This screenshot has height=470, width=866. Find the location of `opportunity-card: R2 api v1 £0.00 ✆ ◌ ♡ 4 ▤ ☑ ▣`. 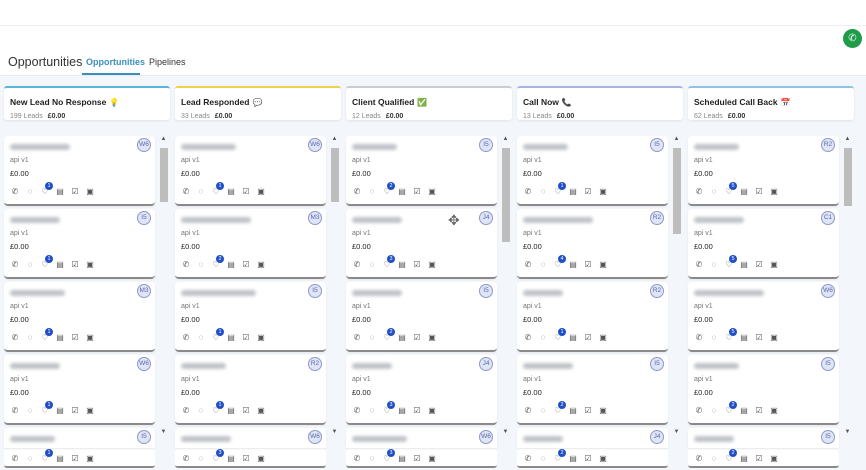

opportunity-card: R2 api v1 £0.00 ✆ ◌ ♡ 4 ▤ ☑ ▣ is located at coordinates (592, 244).